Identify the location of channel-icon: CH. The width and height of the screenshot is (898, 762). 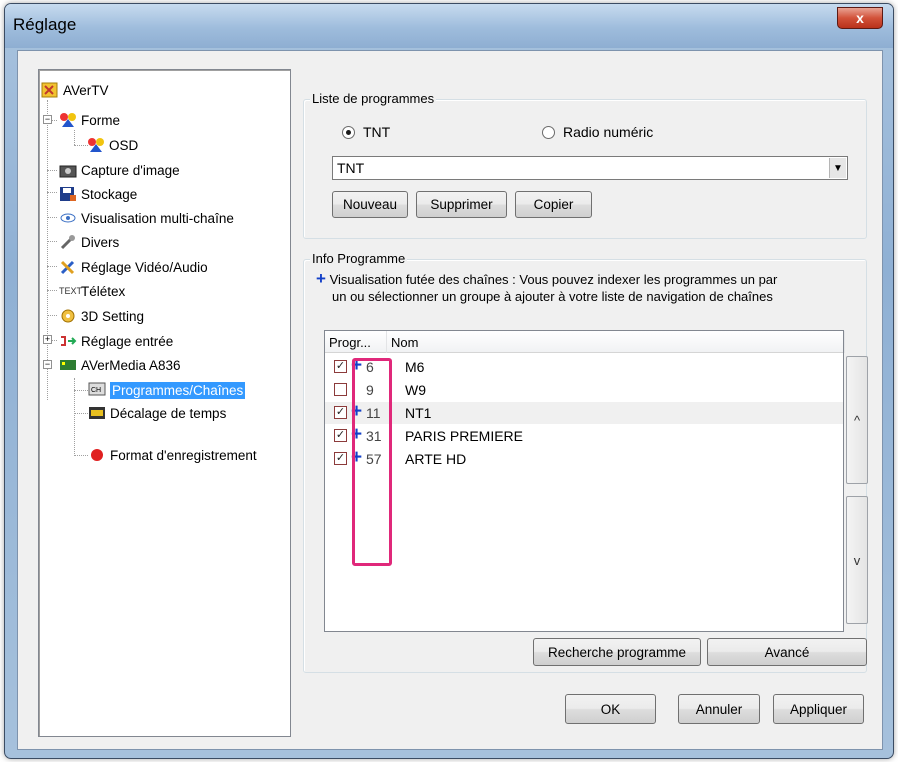
(97, 390).